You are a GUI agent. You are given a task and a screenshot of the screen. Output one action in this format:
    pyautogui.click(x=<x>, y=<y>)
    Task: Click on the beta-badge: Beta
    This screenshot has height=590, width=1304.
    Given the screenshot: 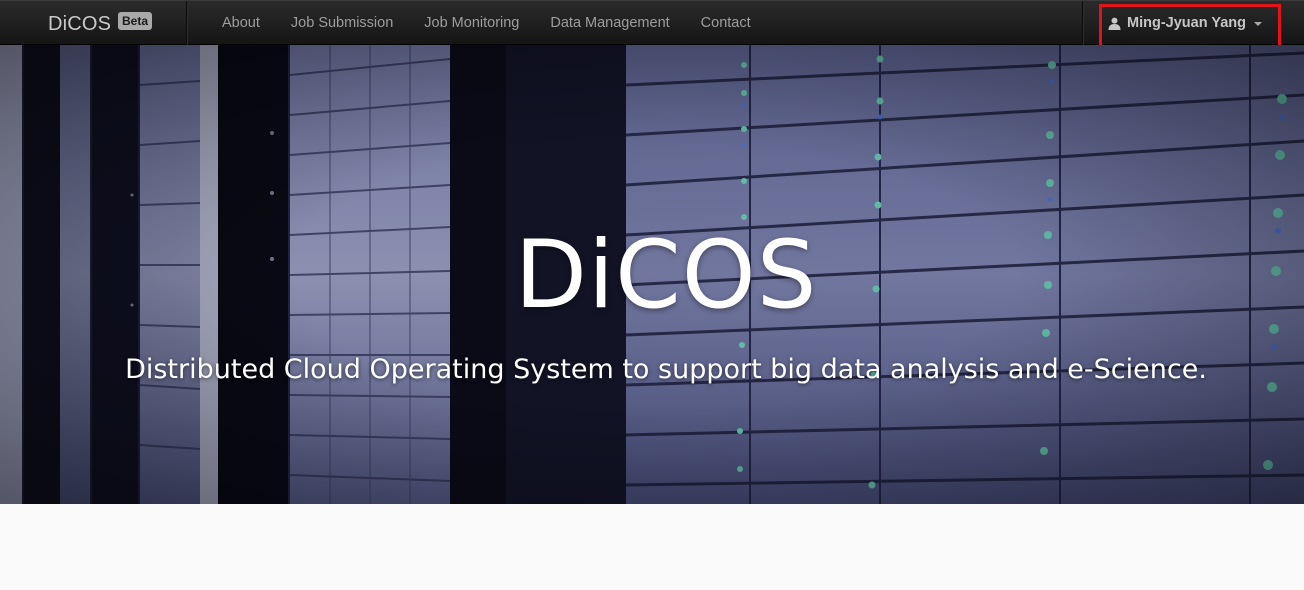 What is the action you would take?
    pyautogui.click(x=135, y=21)
    